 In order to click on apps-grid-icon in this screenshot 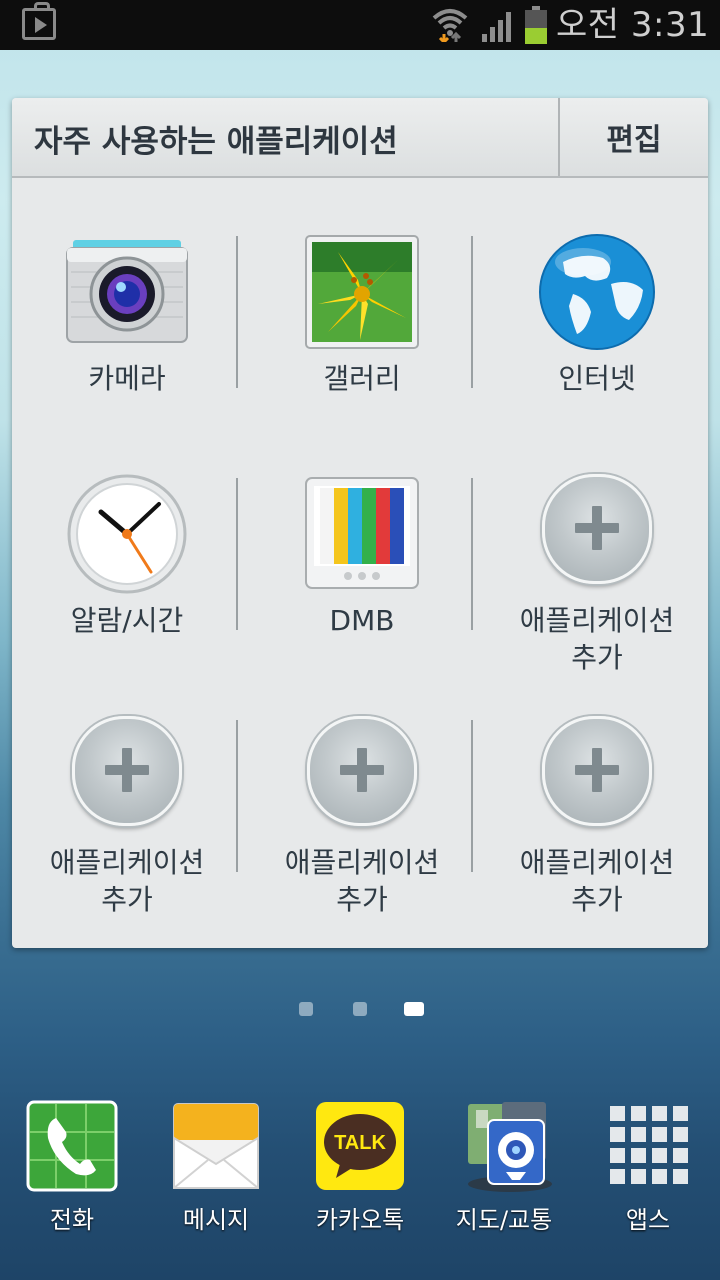, I will do `click(649, 1145)`.